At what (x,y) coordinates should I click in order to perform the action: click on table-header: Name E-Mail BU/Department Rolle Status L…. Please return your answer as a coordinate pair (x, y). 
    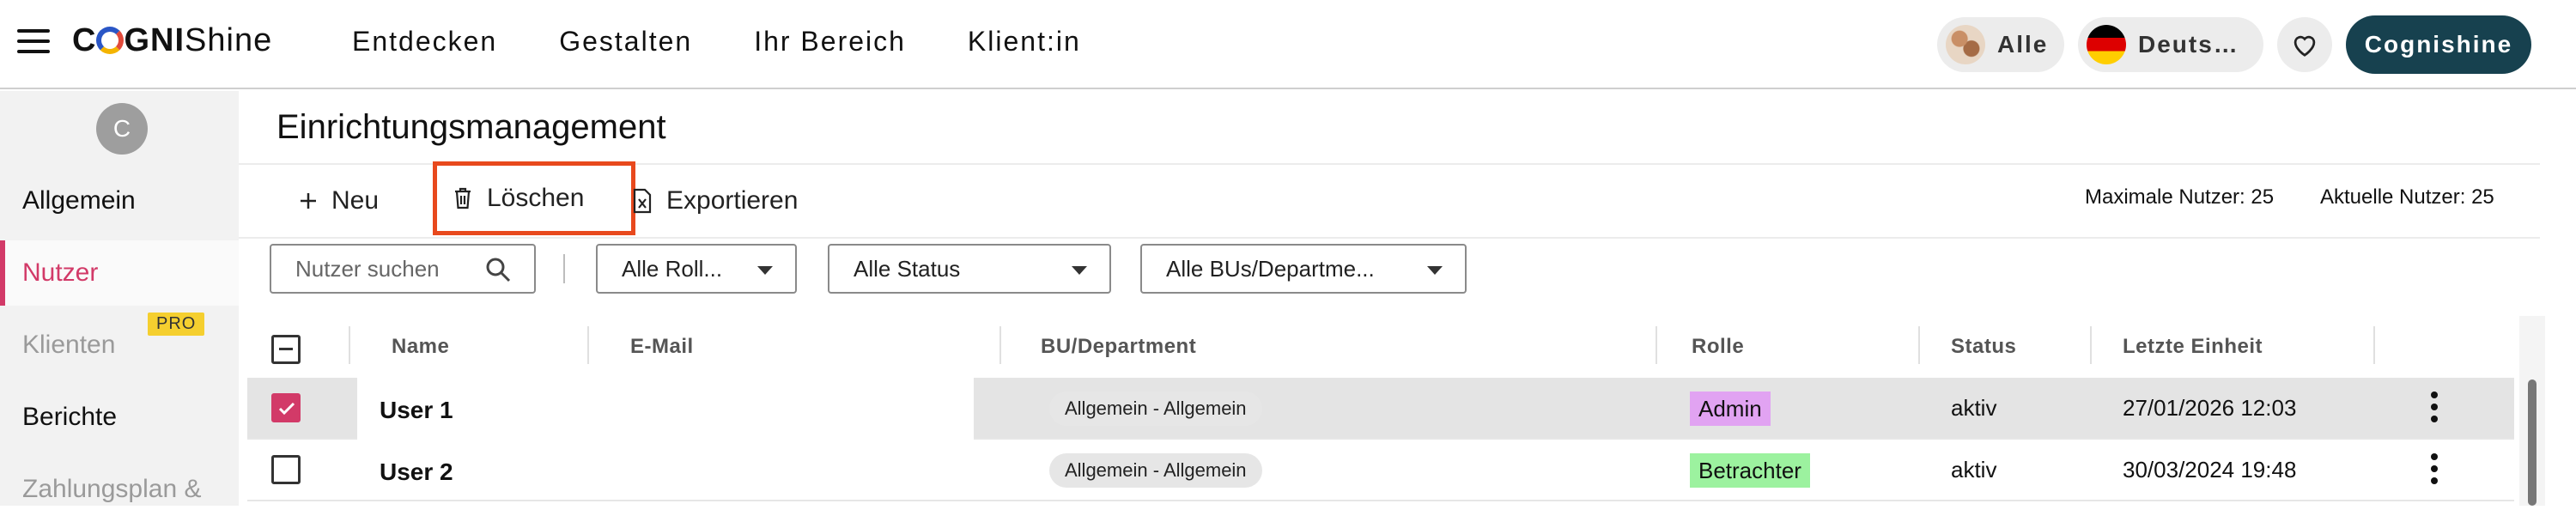
    Looking at the image, I should click on (1384, 348).